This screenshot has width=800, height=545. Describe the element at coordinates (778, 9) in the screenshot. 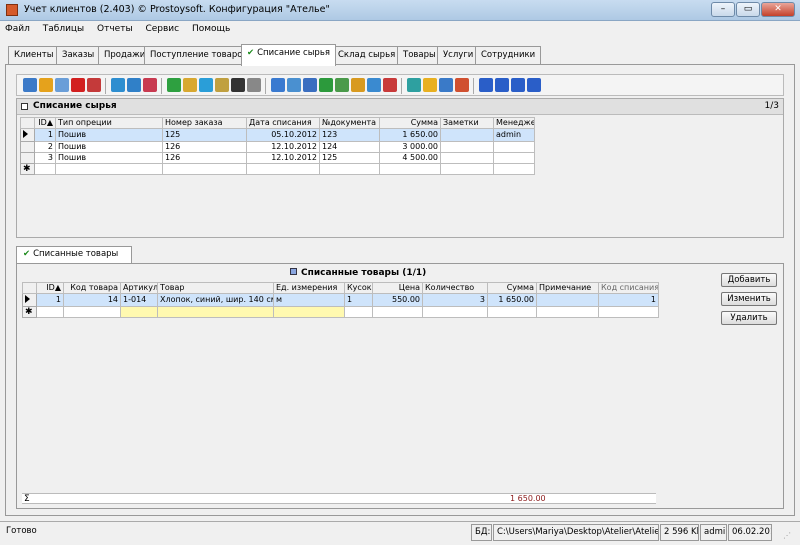

I see `close-button: ✕` at that location.